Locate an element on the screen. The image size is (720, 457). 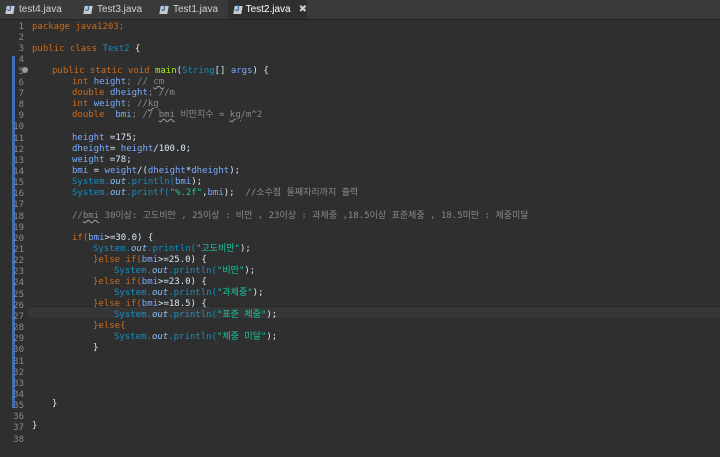
code-line-15: System.out.println(bmi); is located at coordinates (137, 182).